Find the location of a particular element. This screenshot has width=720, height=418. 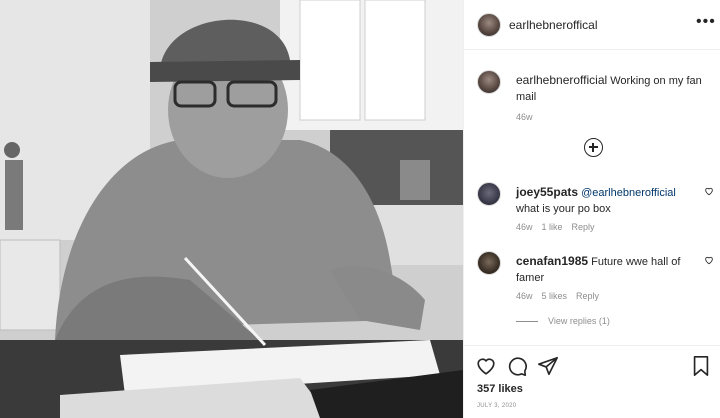

bookmark-icon is located at coordinates (701, 366).